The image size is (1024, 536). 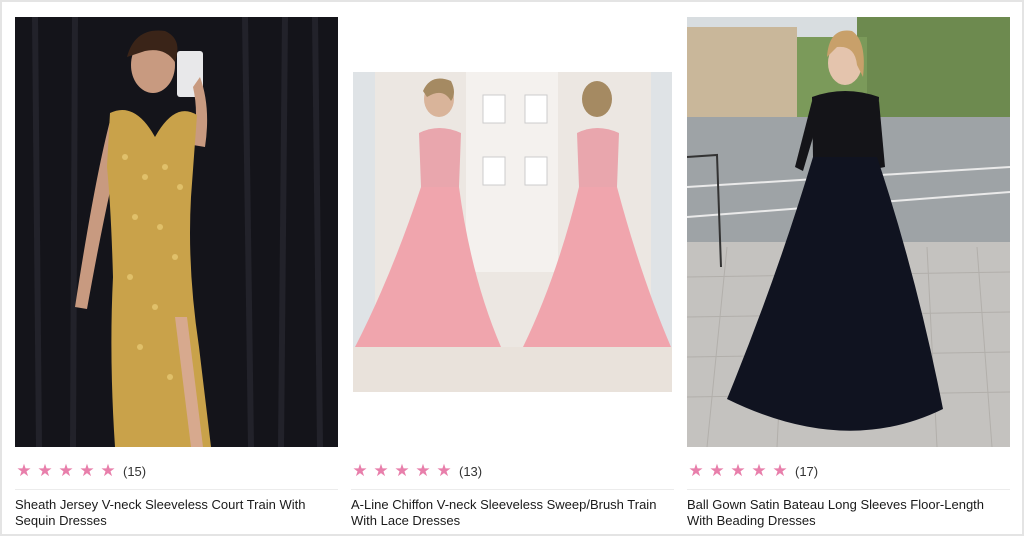 I want to click on review-count: (15), so click(x=134, y=471).